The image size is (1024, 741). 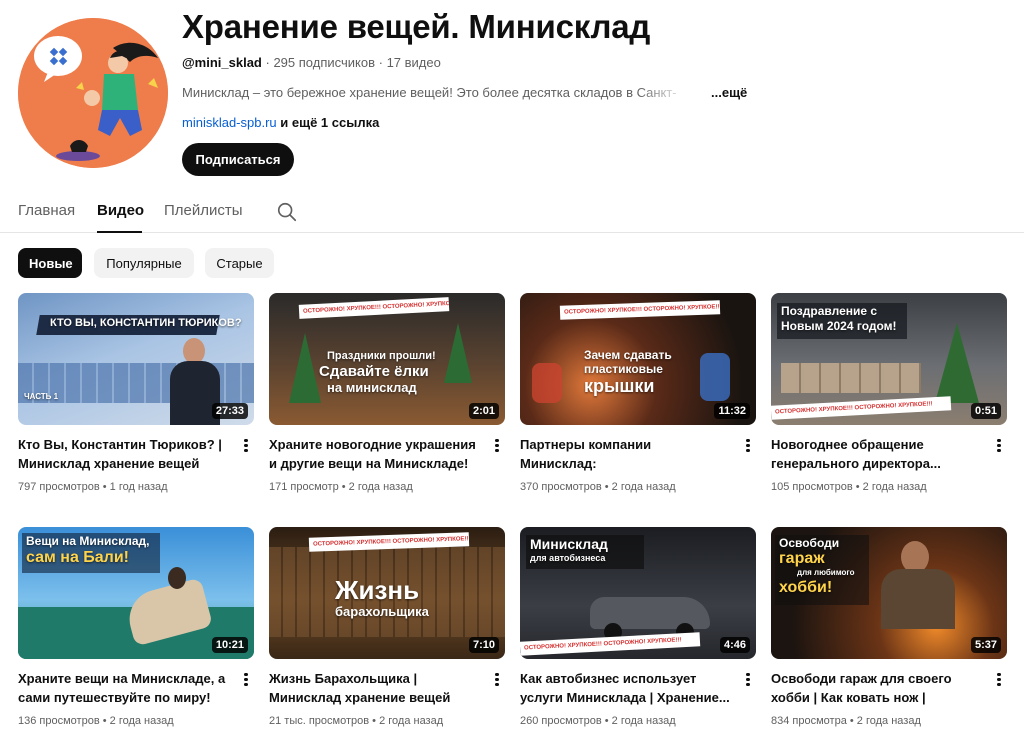 I want to click on thumbnail-caption: на минисклад, so click(x=372, y=387).